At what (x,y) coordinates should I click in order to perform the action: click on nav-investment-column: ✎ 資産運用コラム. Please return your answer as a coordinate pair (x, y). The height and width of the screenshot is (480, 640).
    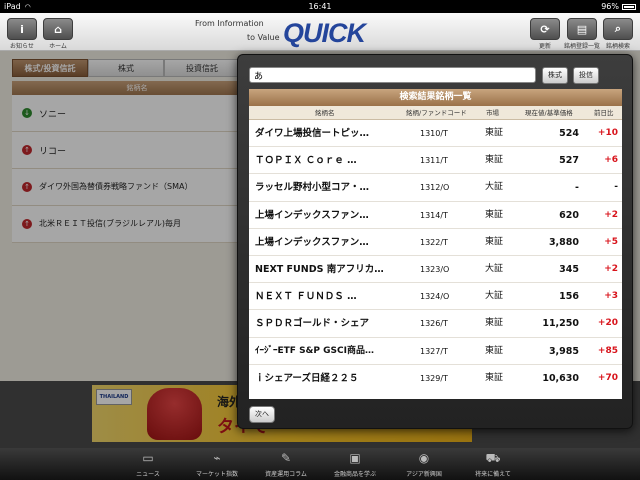
    Looking at the image, I should click on (286, 464).